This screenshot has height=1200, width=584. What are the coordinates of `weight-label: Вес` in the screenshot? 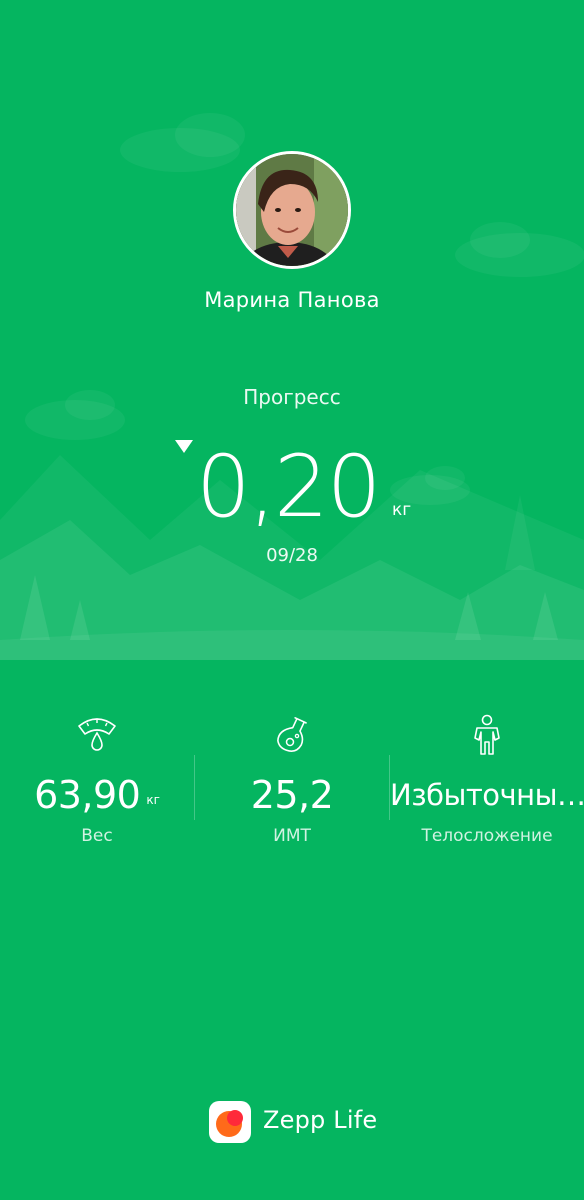 It's located at (97, 836).